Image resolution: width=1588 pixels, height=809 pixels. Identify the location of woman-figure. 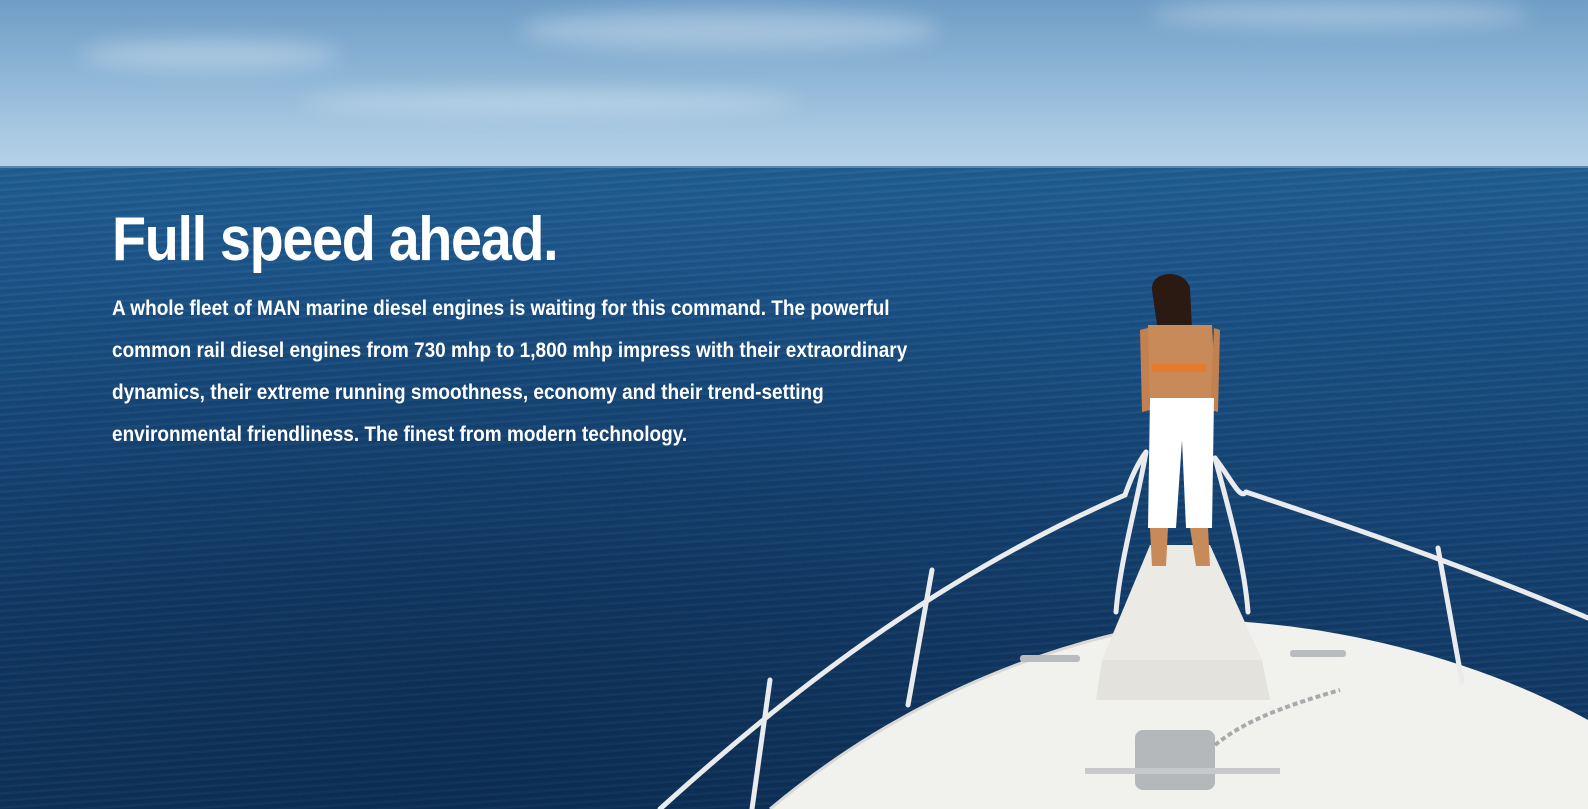
(1180, 419).